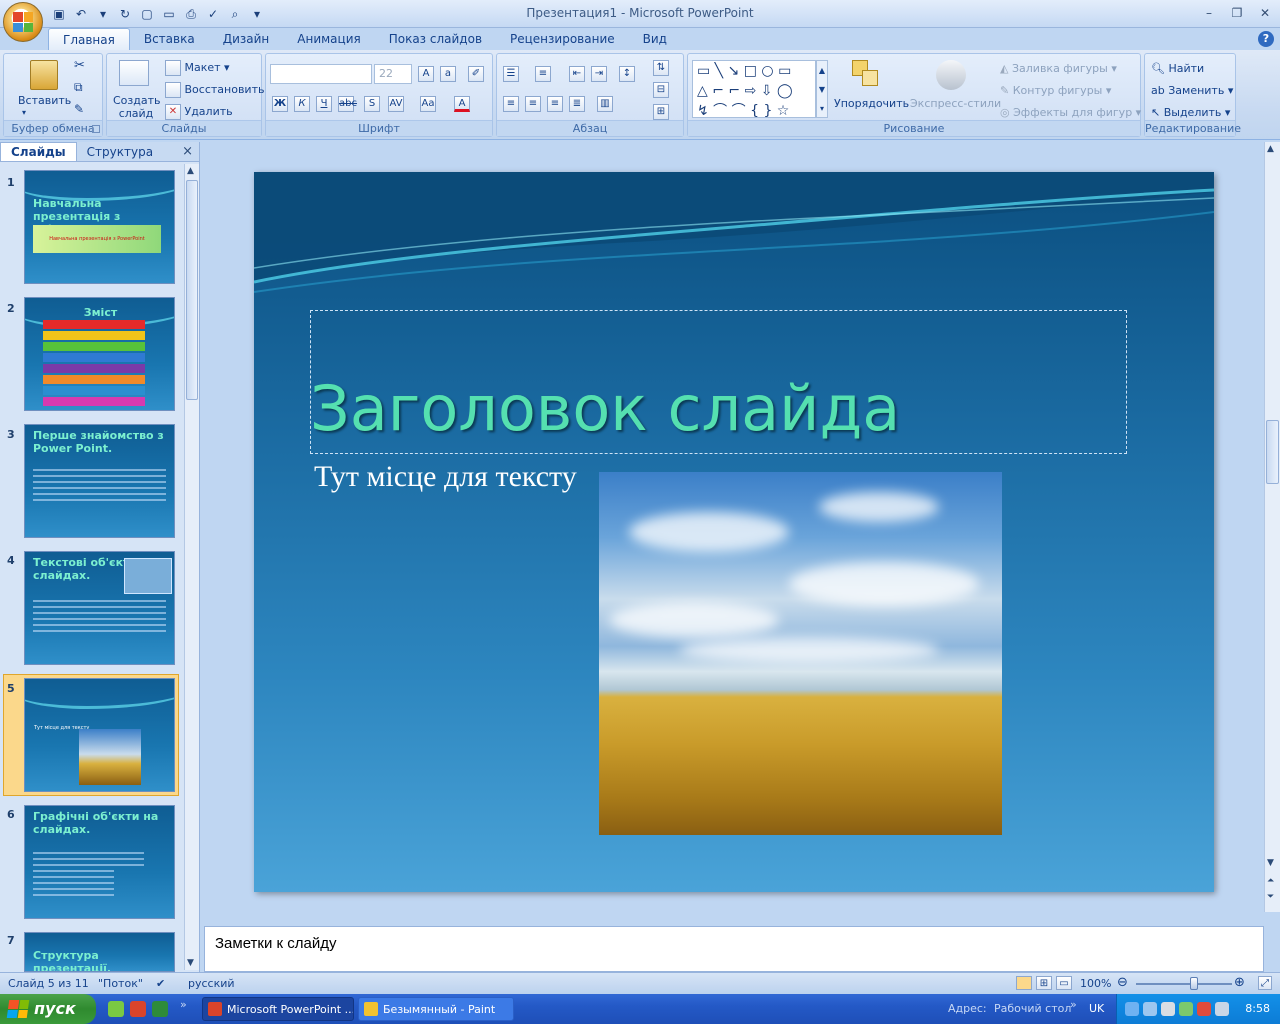 The height and width of the screenshot is (1024, 1280). What do you see at coordinates (302, 104) in the screenshot?
I see `italic-icon: К` at bounding box center [302, 104].